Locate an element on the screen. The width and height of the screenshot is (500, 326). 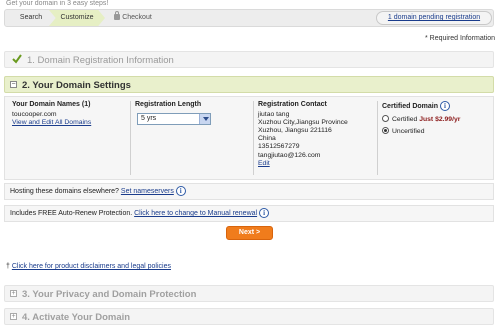
step-customize: Customize is located at coordinates (77, 18).